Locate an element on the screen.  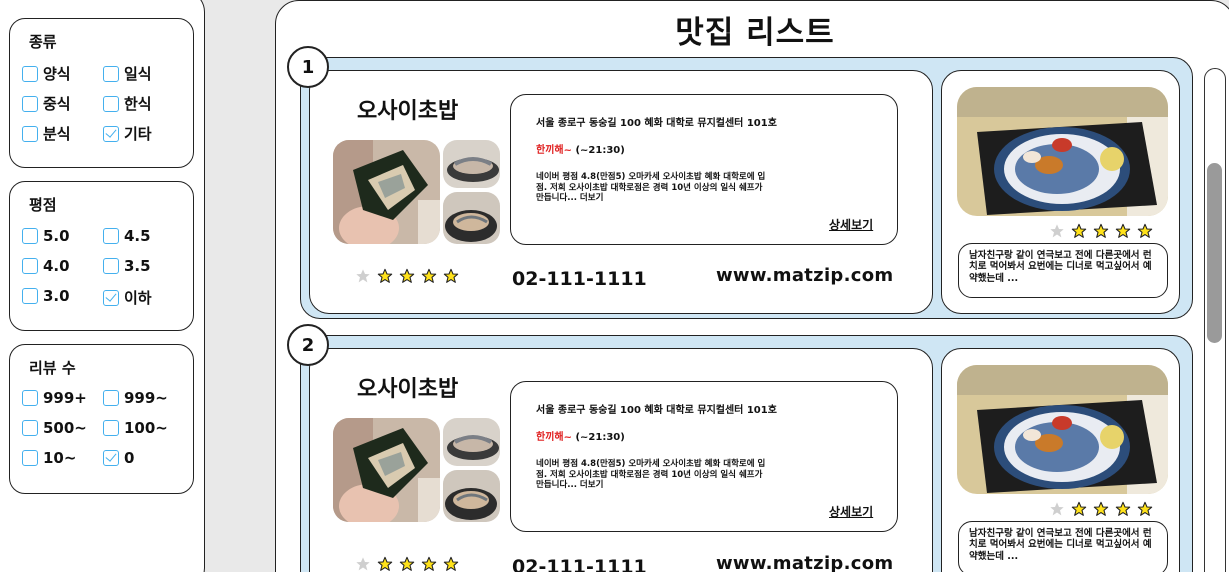
filter-group-type: 종류 양식 일식 중식 한식 분식 기타 is located at coordinates (101, 93).